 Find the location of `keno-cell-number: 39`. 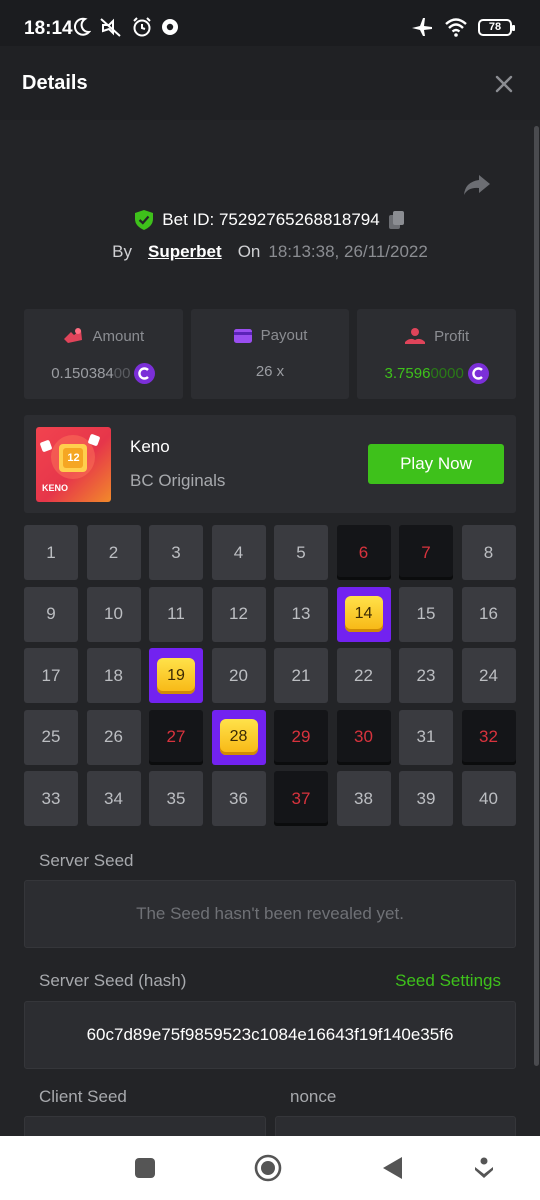

keno-cell-number: 39 is located at coordinates (426, 798).